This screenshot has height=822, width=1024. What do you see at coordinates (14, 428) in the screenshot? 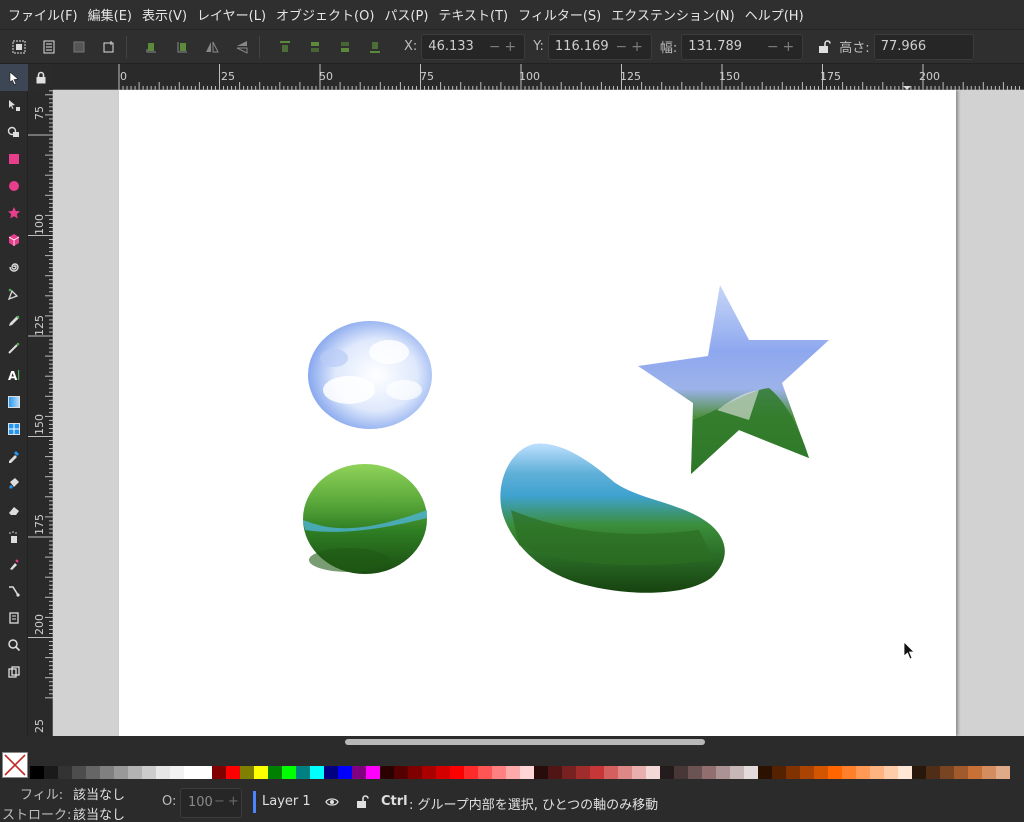
I see `mesh-tool` at bounding box center [14, 428].